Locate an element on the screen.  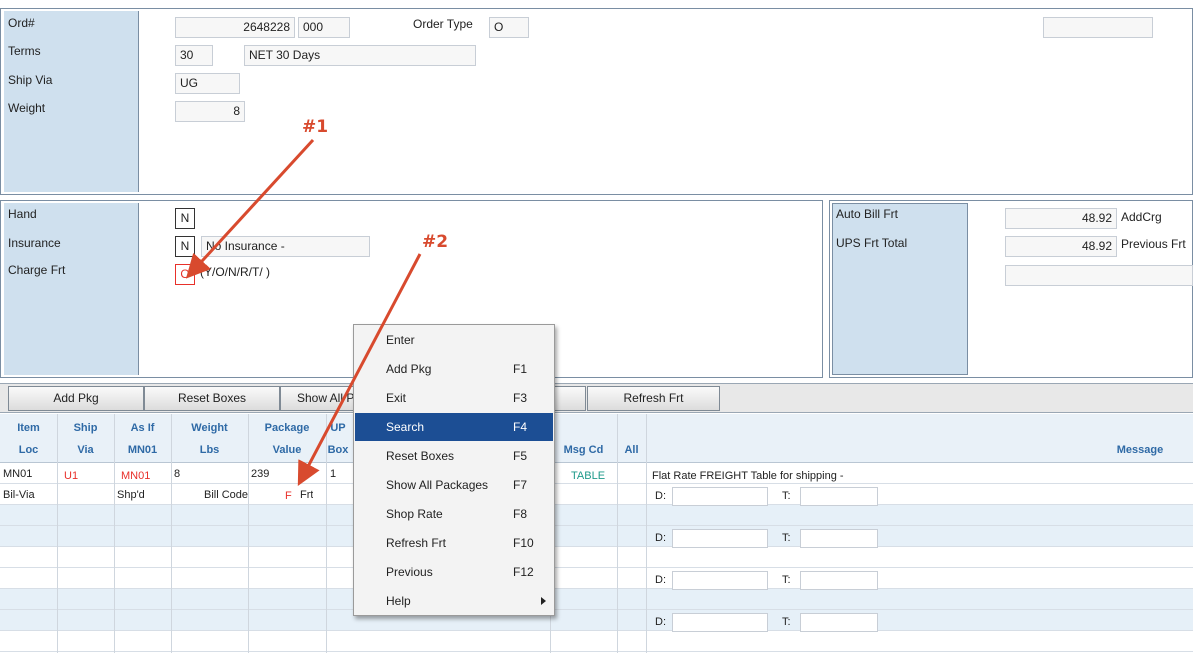
annotation-2-arrow is located at coordinates (359, 369).